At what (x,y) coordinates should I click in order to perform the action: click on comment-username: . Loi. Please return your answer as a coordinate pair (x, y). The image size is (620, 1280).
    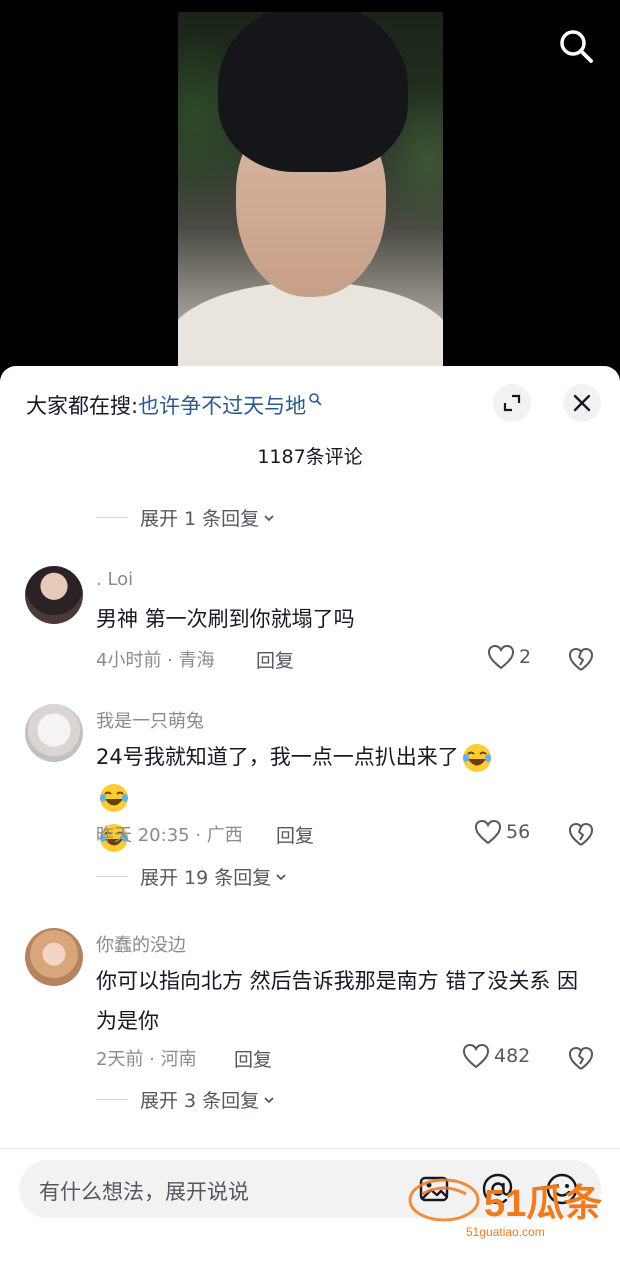
    Looking at the image, I should click on (114, 579).